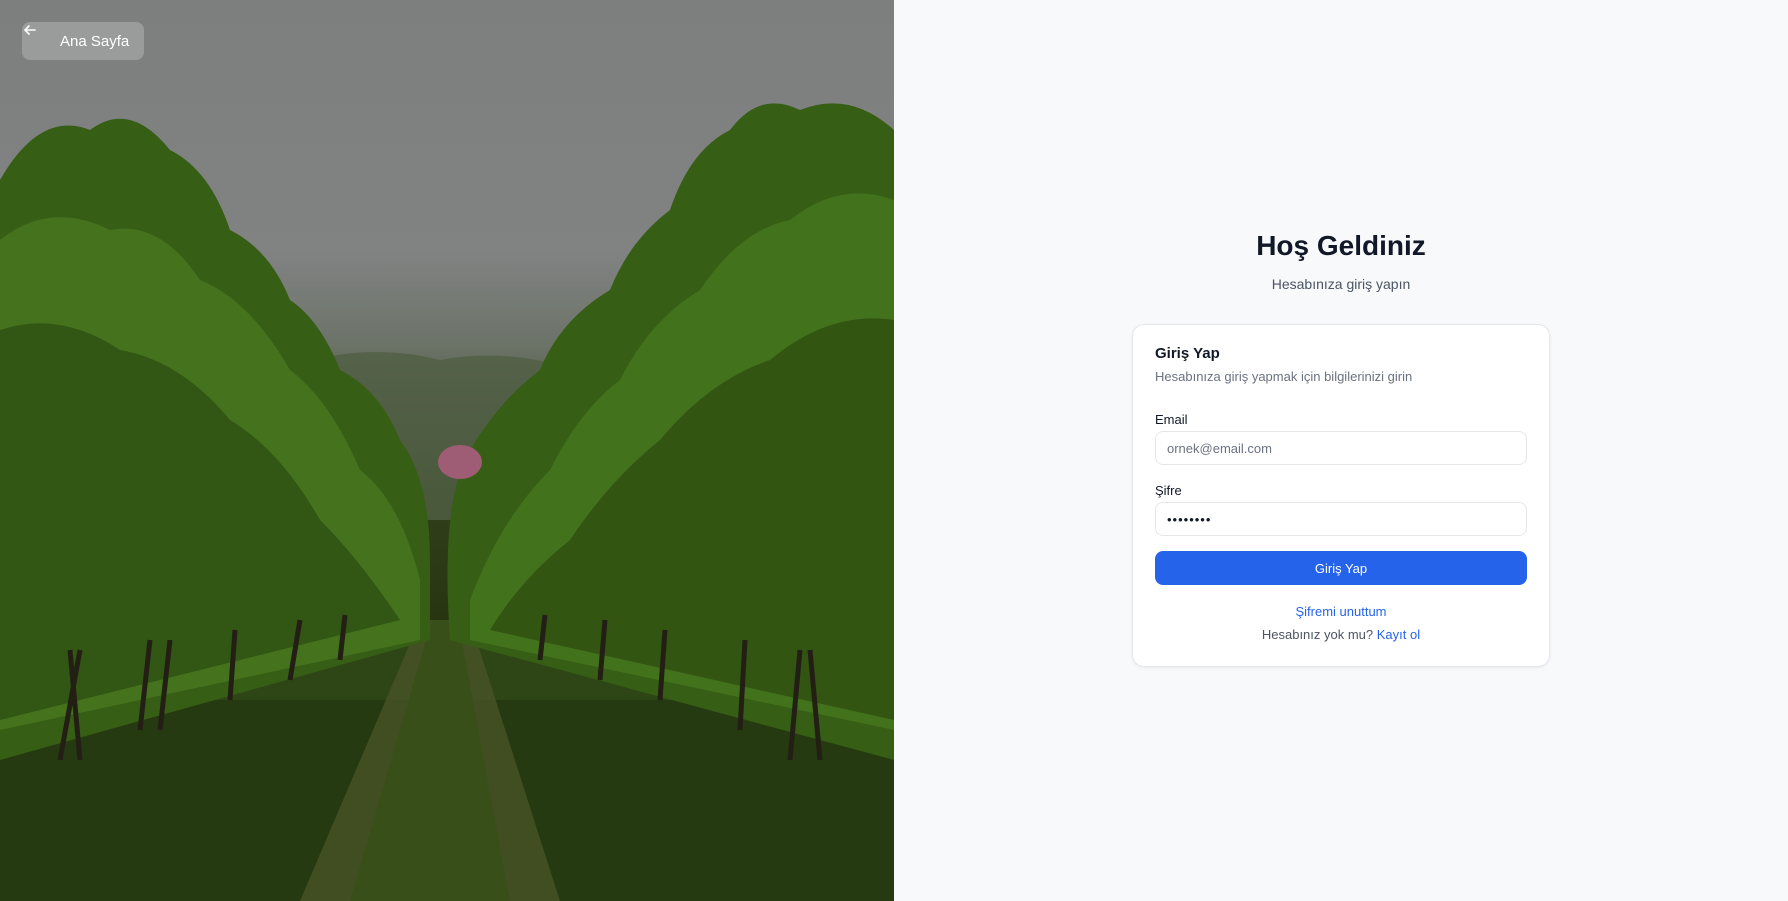 The image size is (1788, 901). What do you see at coordinates (1168, 490) in the screenshot?
I see `password-label: Şifre` at bounding box center [1168, 490].